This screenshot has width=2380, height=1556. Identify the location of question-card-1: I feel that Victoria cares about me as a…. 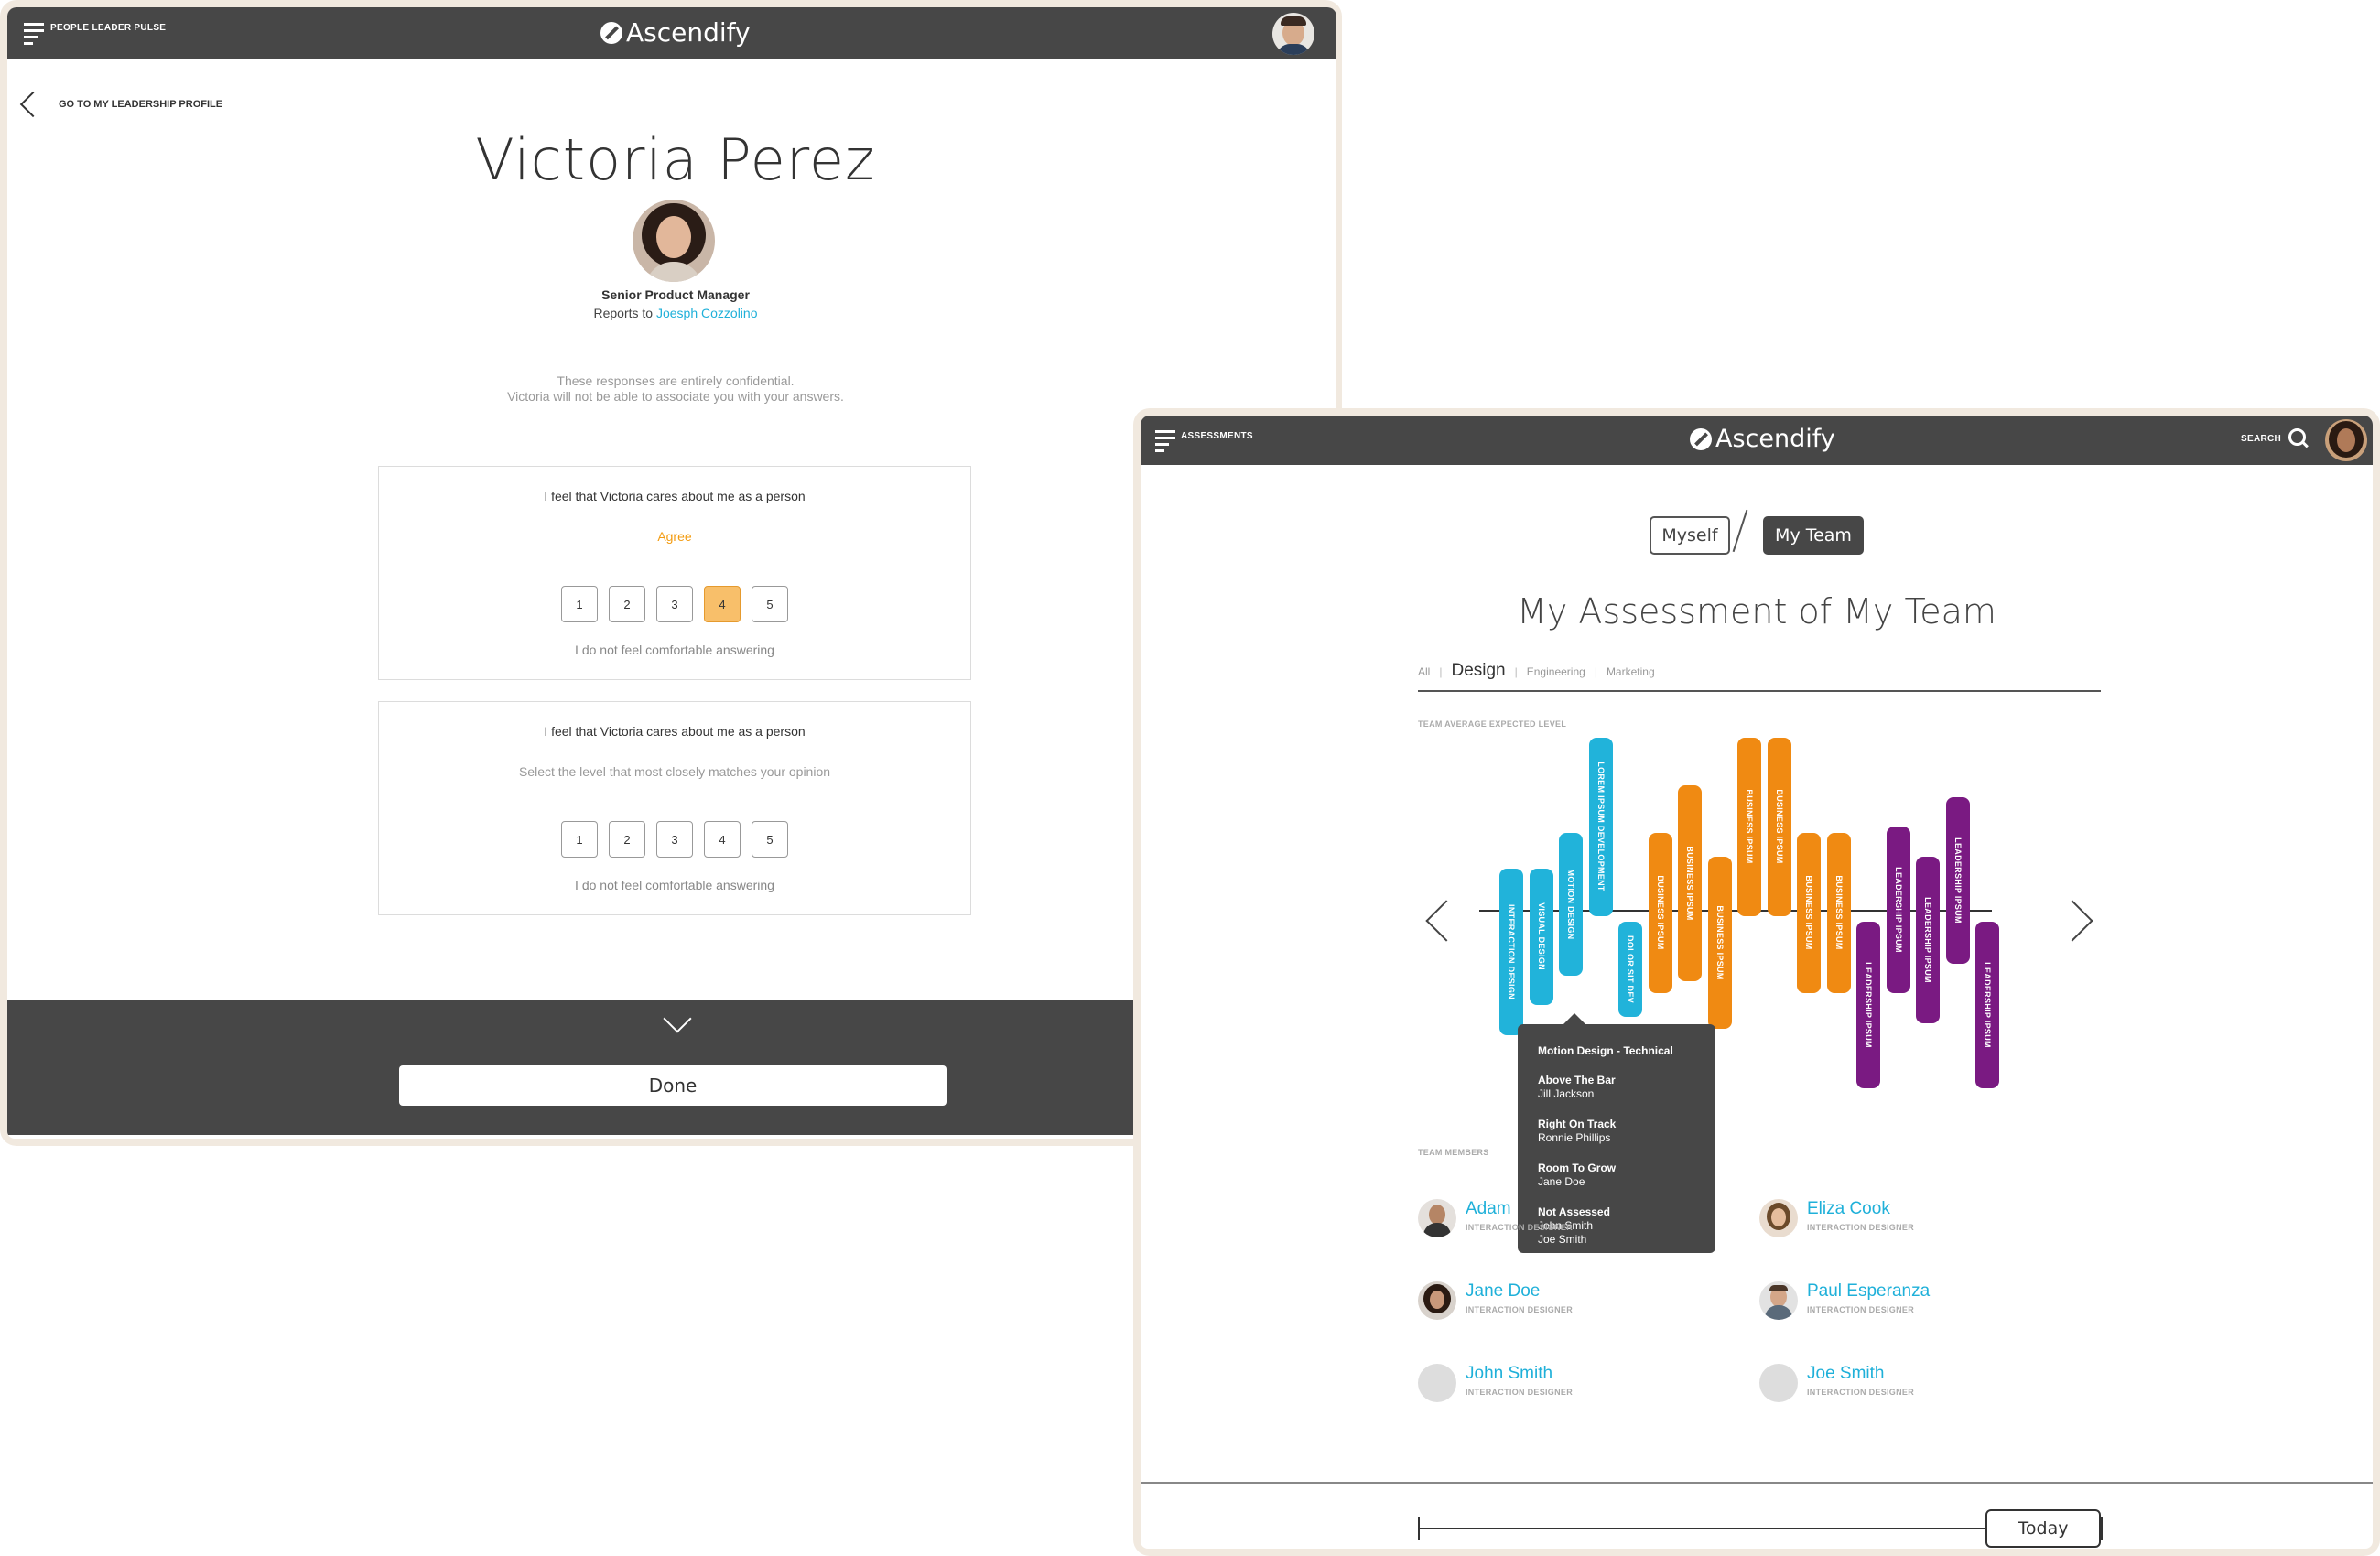
(674, 573).